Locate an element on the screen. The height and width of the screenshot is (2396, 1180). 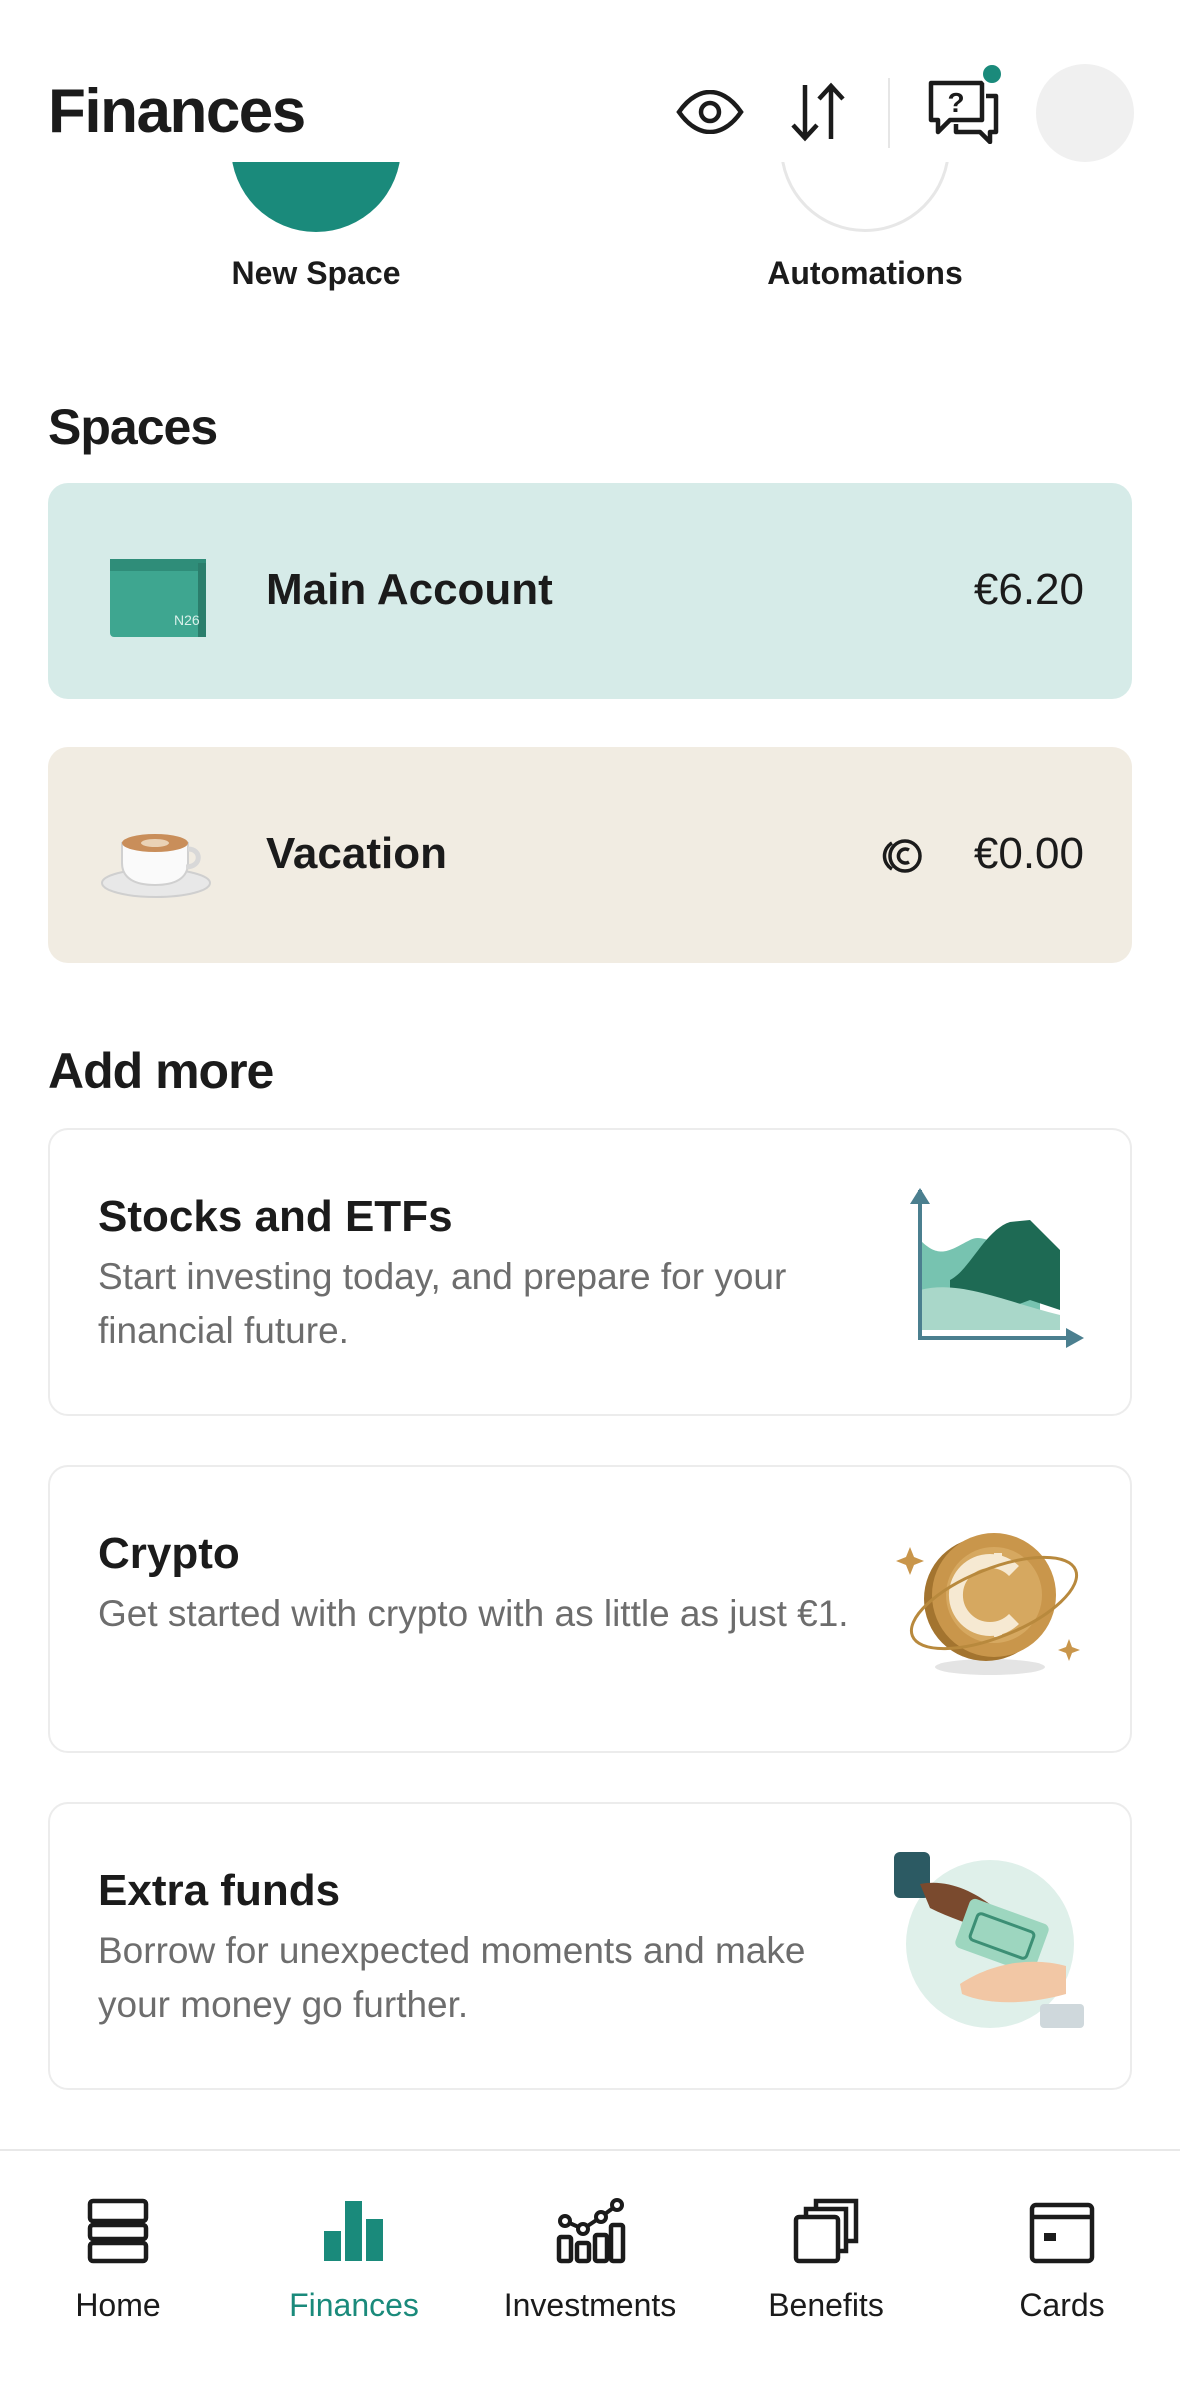
header-divider is located at coordinates (889, 113).